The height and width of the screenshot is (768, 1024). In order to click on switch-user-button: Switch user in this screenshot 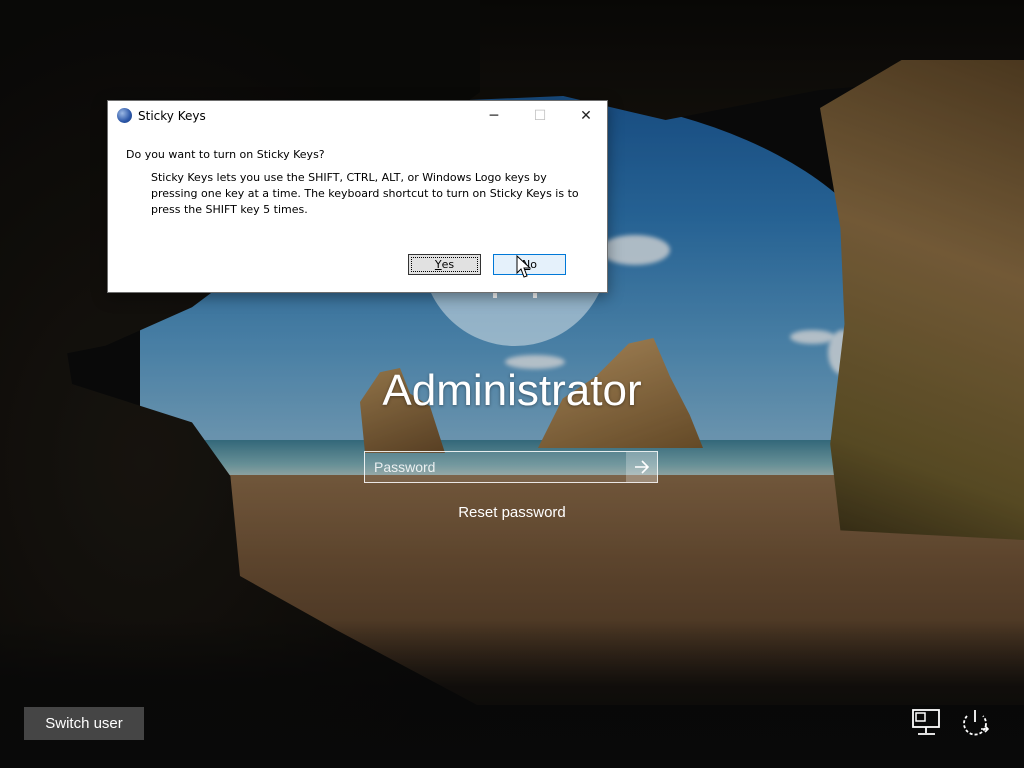, I will do `click(84, 723)`.